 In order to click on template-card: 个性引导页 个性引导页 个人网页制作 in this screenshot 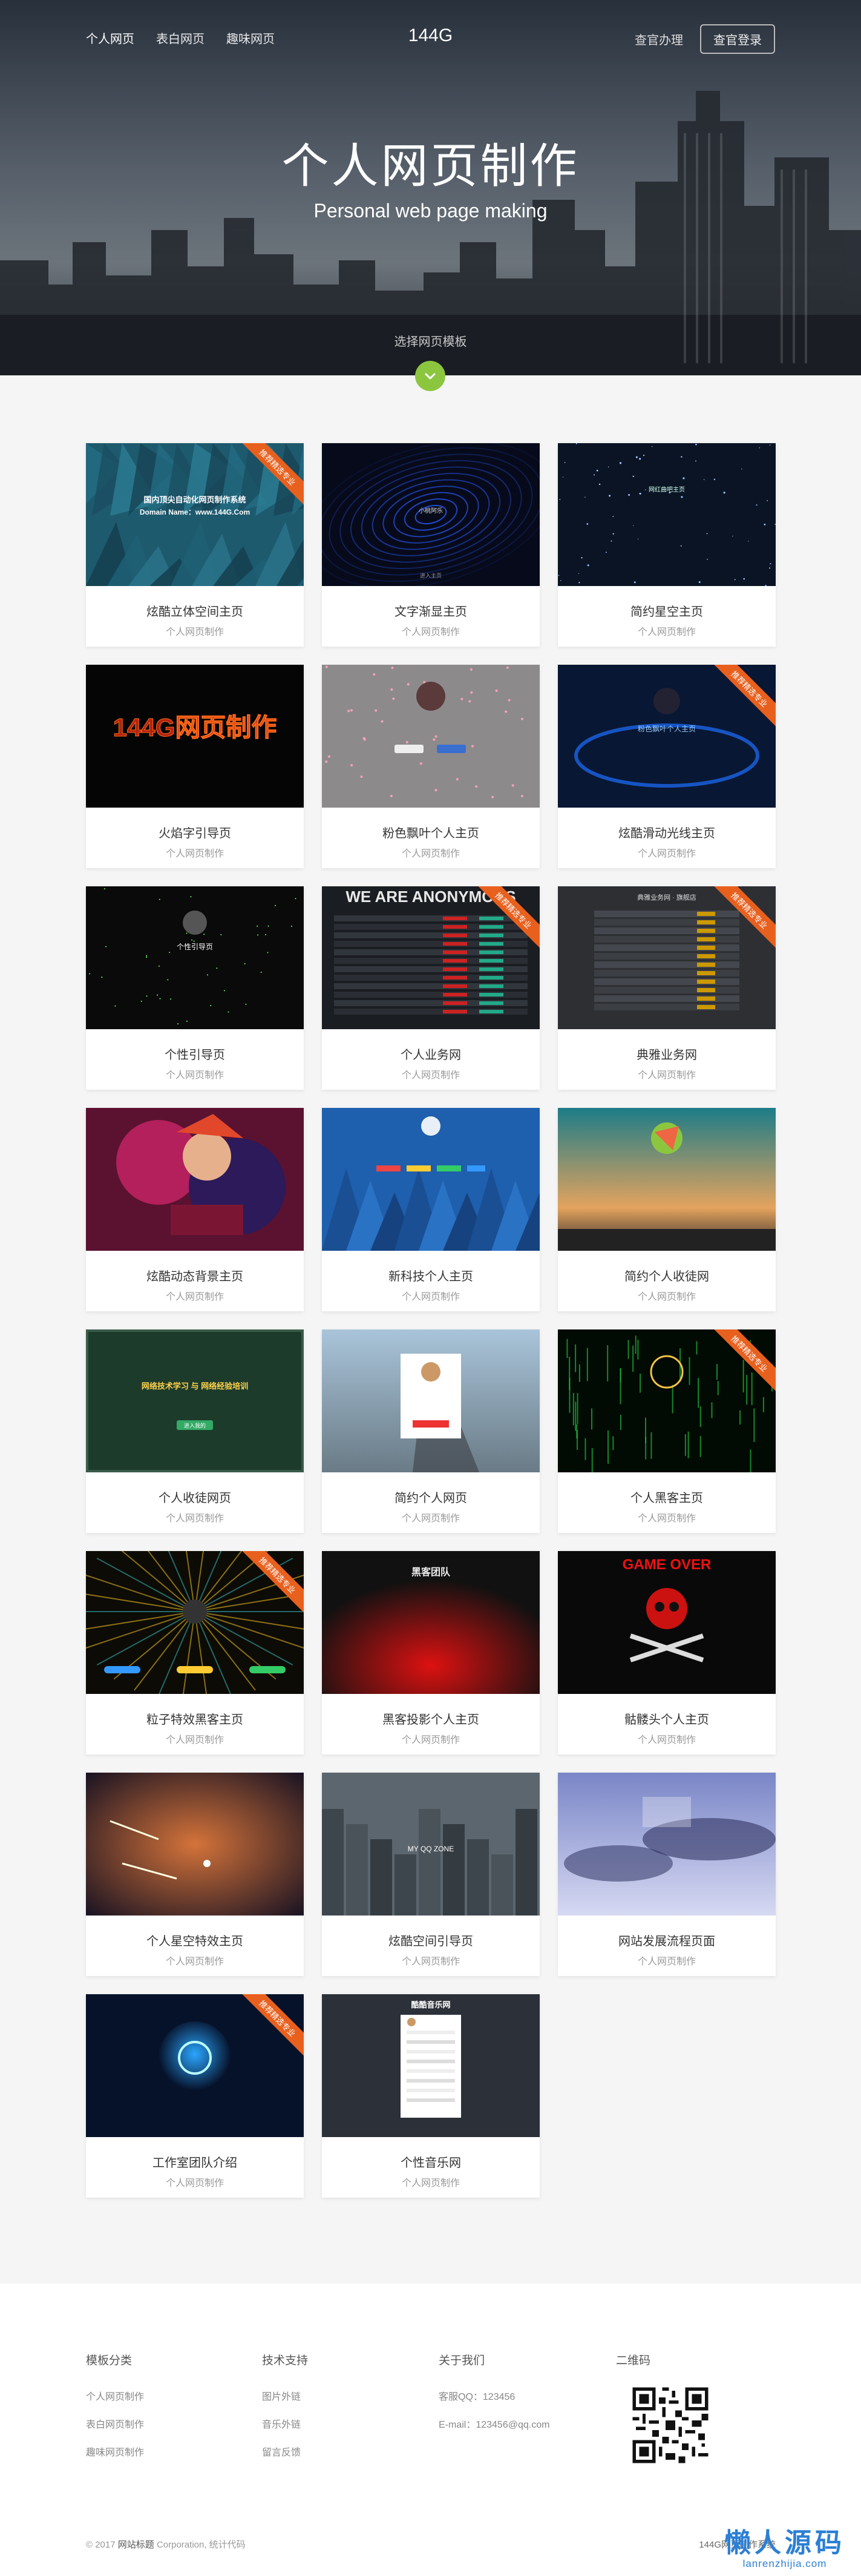, I will do `click(195, 988)`.